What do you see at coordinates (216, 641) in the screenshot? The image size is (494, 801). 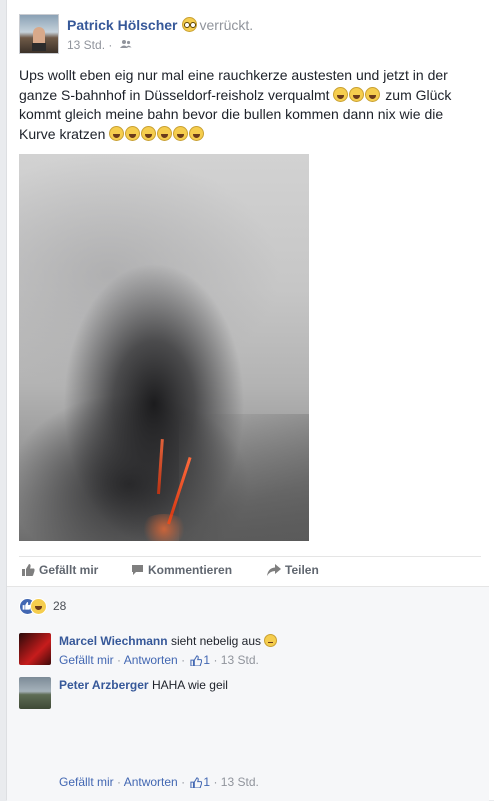 I see `comment-text: sieht nebelig aus` at bounding box center [216, 641].